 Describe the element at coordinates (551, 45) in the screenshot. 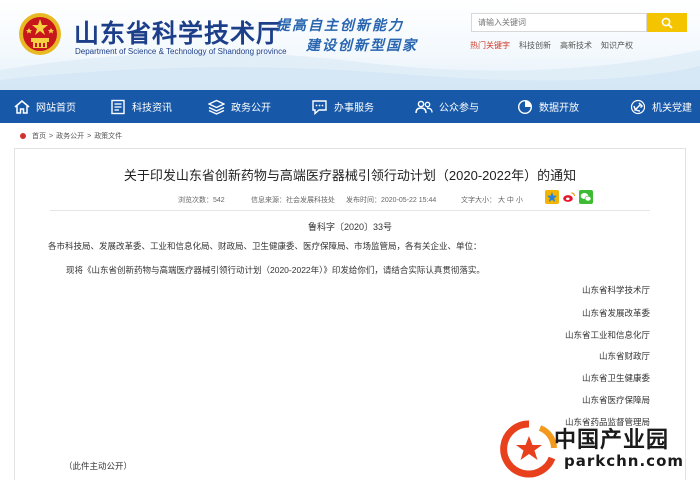

I see `hot-keywords: 热门关键字 科技创新 高新技术 知识产权` at that location.